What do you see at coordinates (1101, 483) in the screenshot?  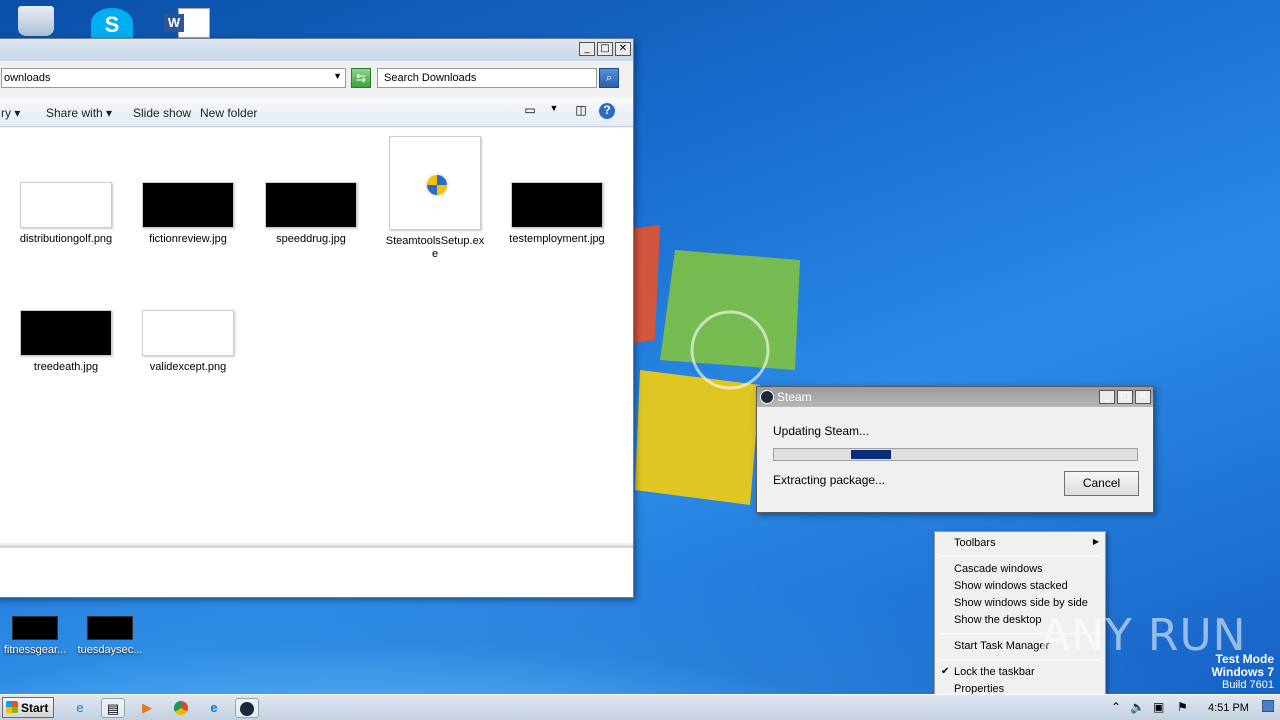 I see `cancel-button: Cancel` at bounding box center [1101, 483].